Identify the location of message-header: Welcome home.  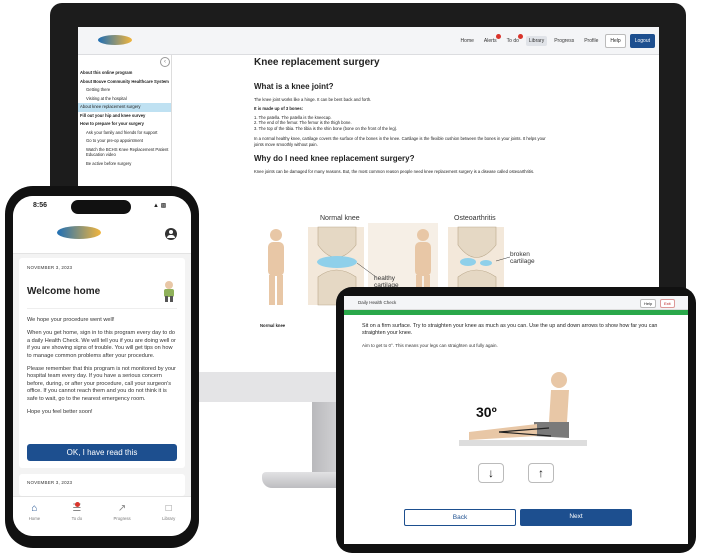
(102, 294).